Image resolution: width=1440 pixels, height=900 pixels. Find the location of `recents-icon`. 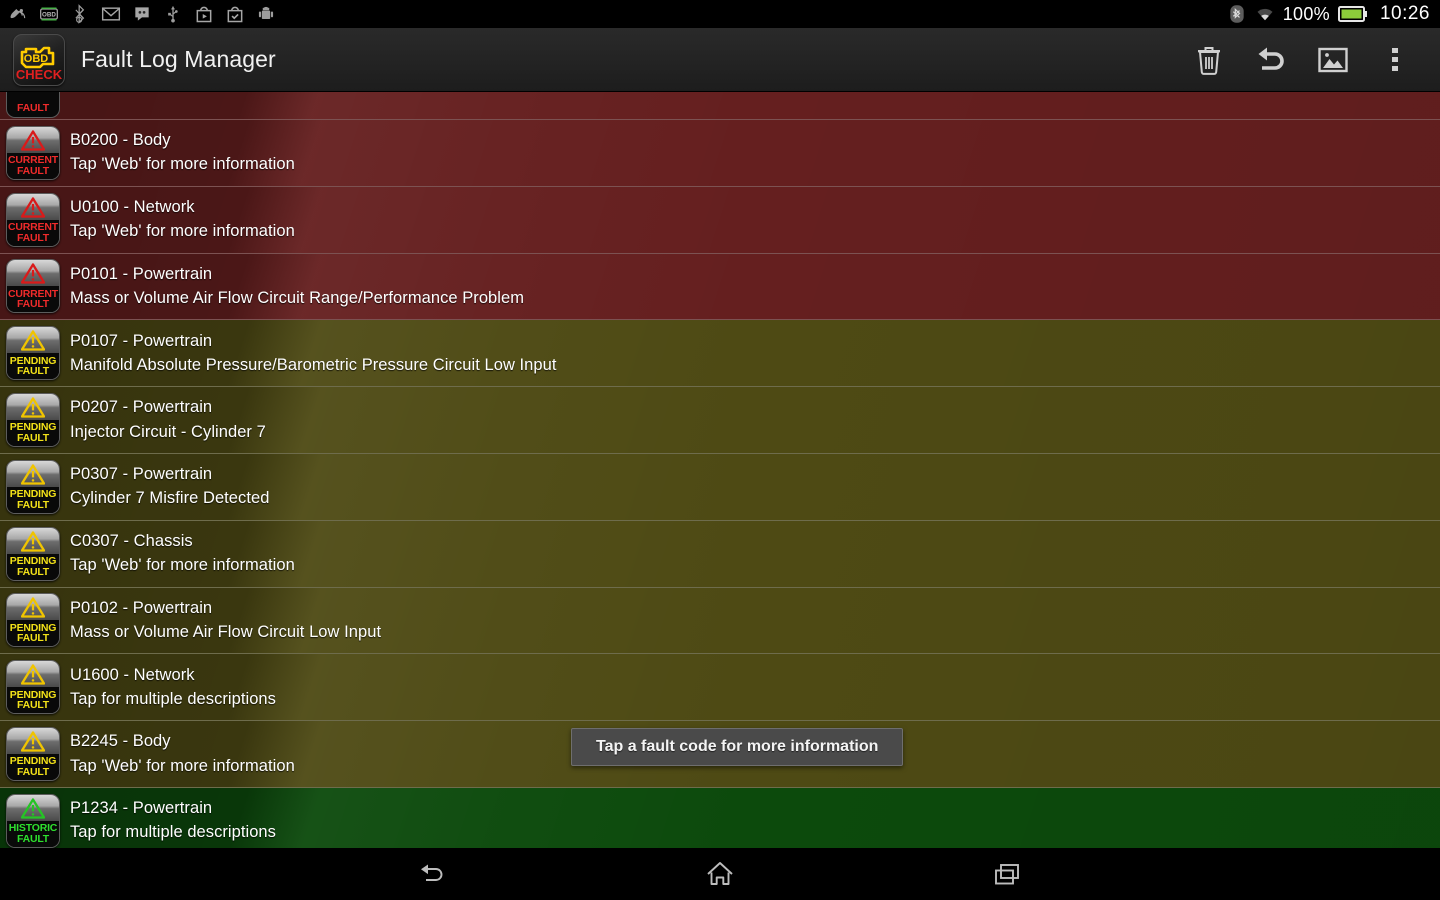

recents-icon is located at coordinates (1007, 874).